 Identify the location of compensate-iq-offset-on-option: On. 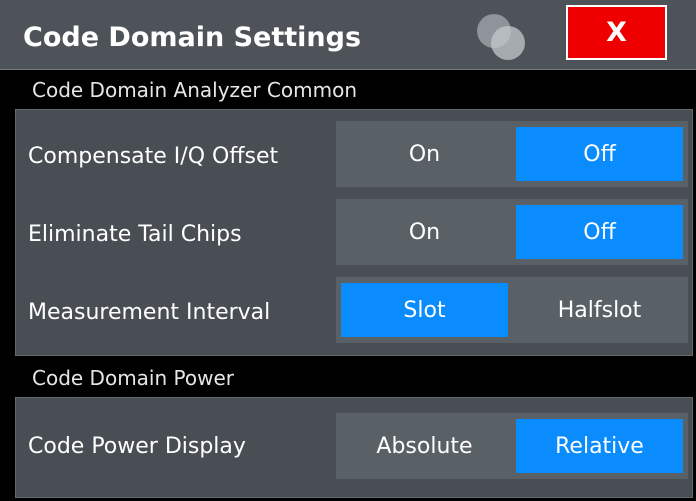
(424, 154).